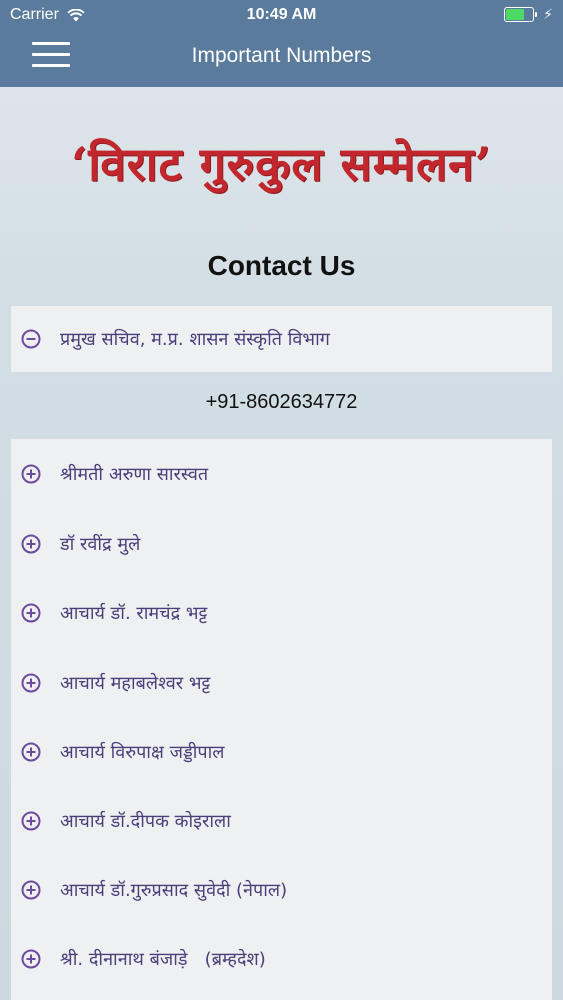 The height and width of the screenshot is (1000, 563). I want to click on contact-row: आचार्य विरुपाक्ष जड्डीपाल, so click(281, 752).